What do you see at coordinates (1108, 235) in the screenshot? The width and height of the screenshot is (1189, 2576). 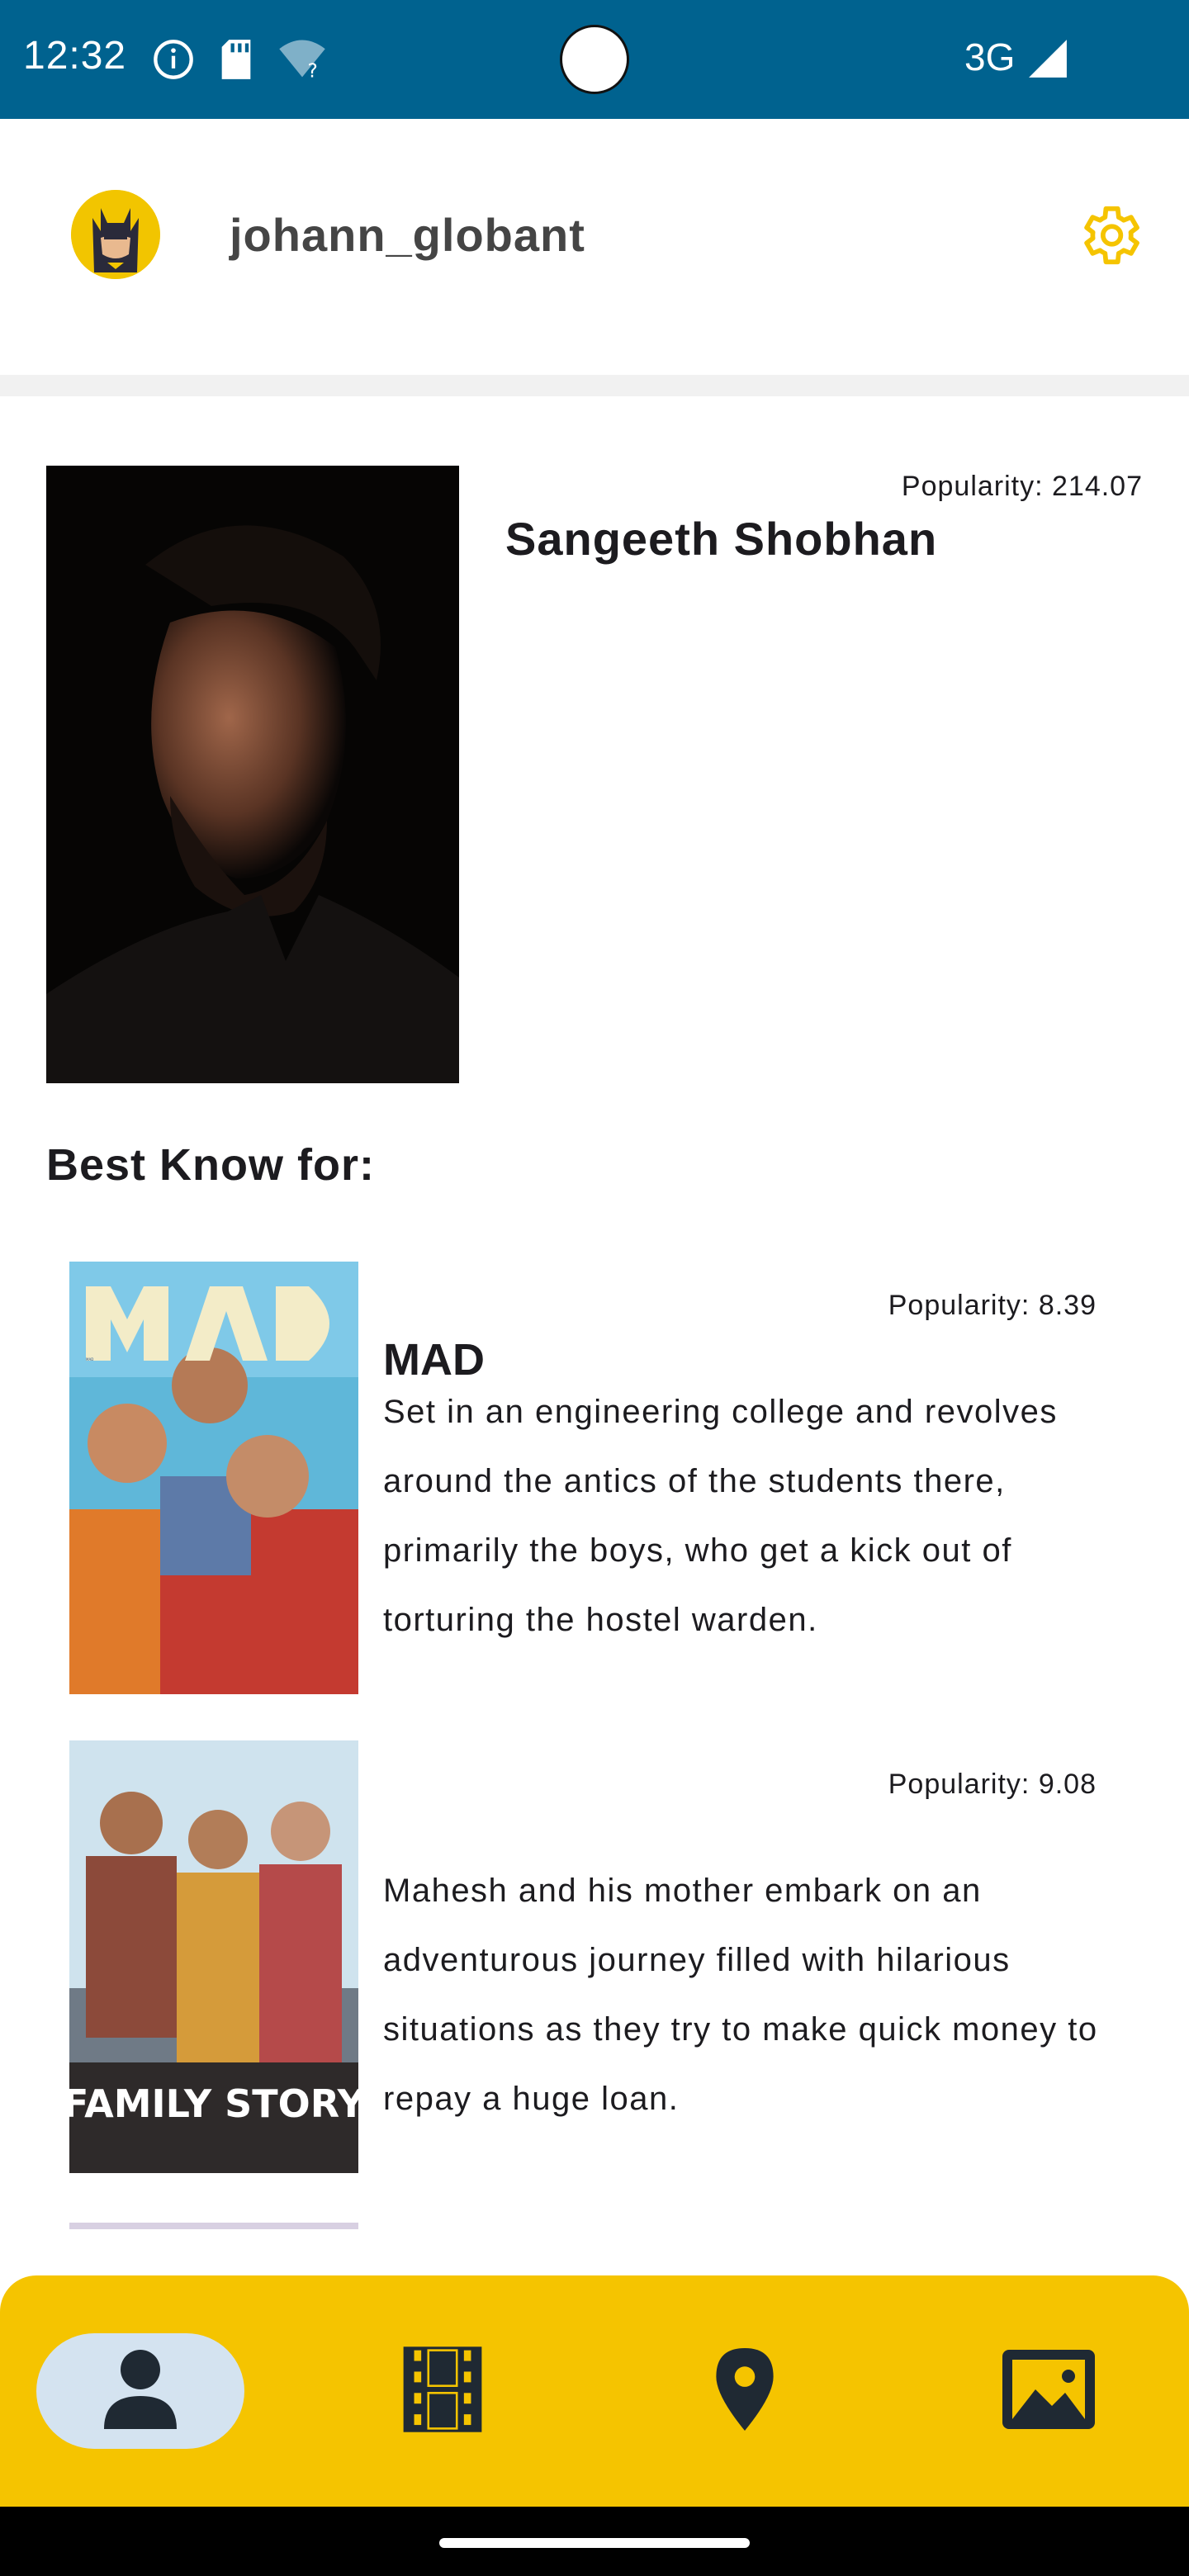 I see `gear-icon` at bounding box center [1108, 235].